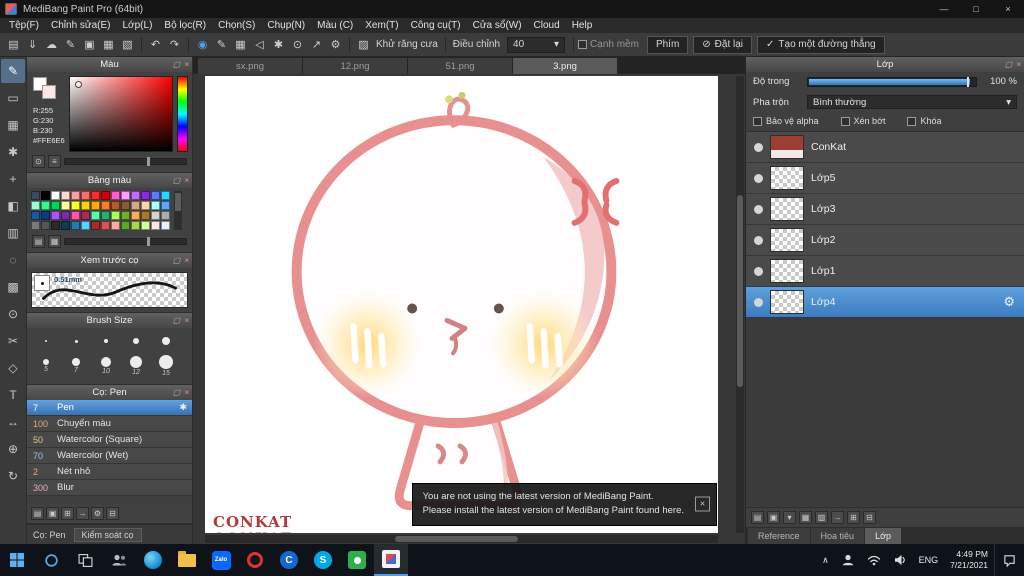 Image resolution: width=1024 pixels, height=576 pixels. Describe the element at coordinates (78, 84) in the screenshot. I see `color-cursor` at that location.